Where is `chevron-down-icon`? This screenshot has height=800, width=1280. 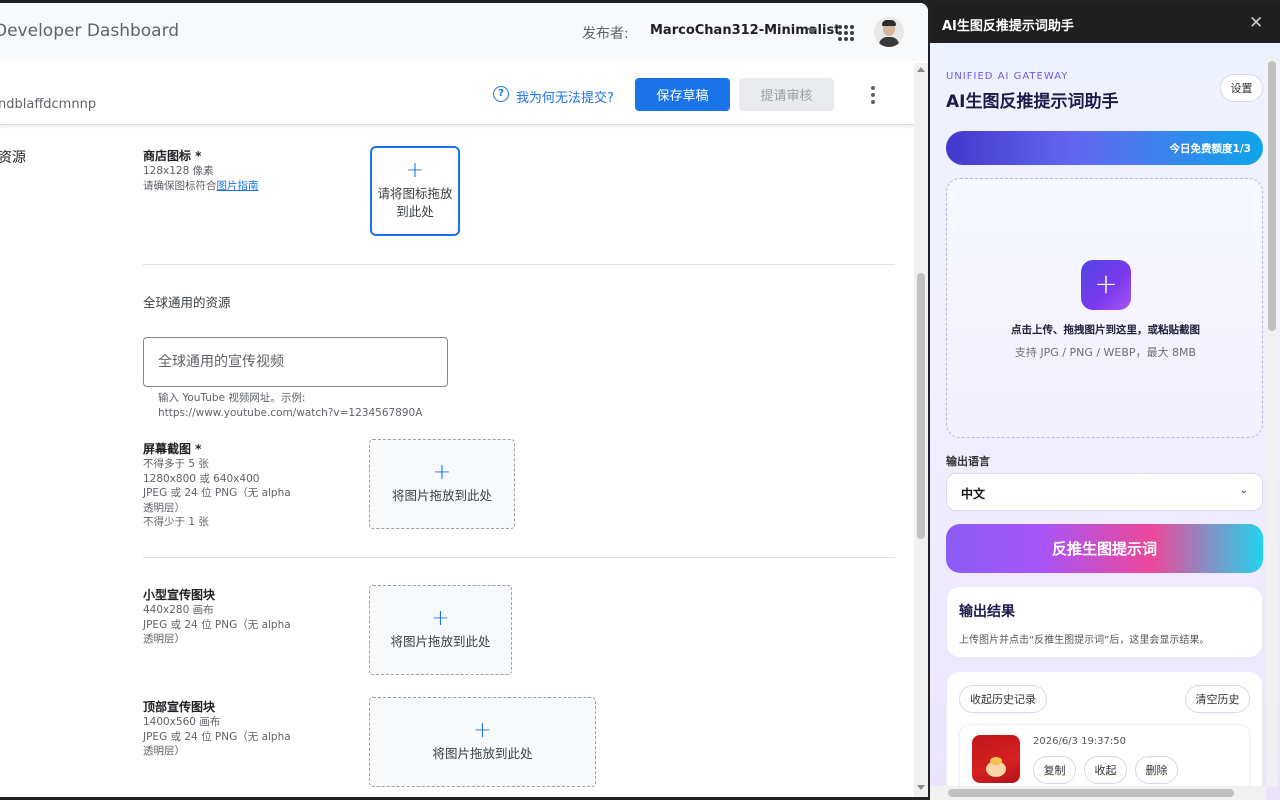 chevron-down-icon is located at coordinates (812, 31).